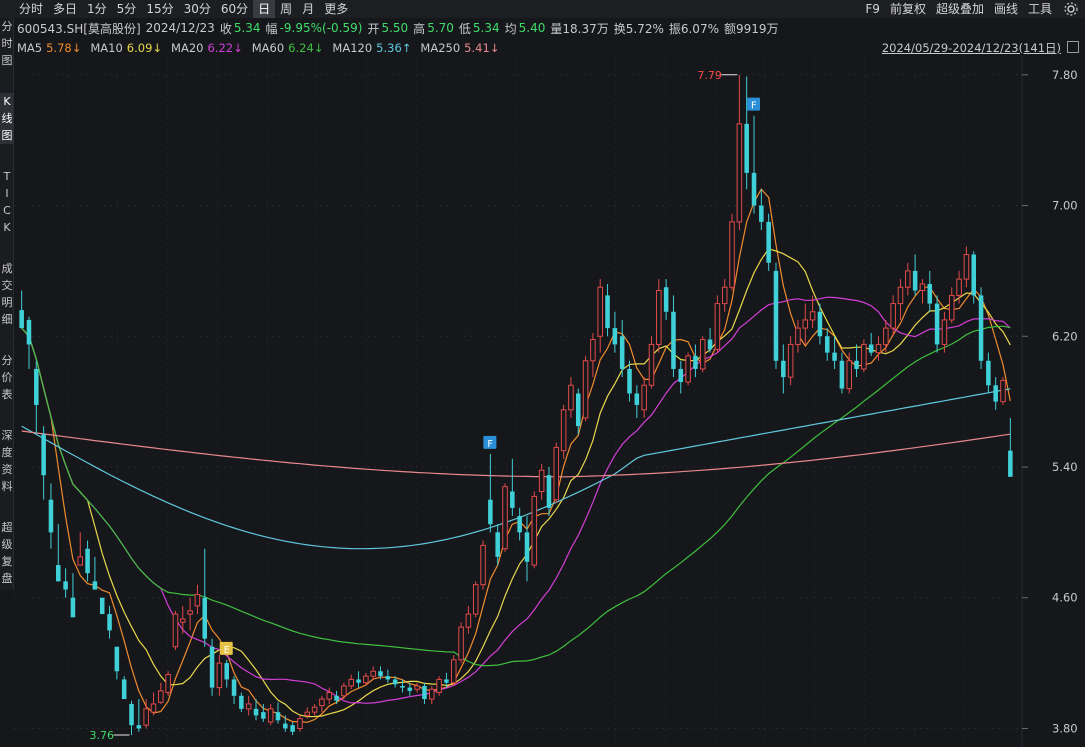 The image size is (1085, 747). I want to click on period-tab-4: 15分, so click(159, 9).